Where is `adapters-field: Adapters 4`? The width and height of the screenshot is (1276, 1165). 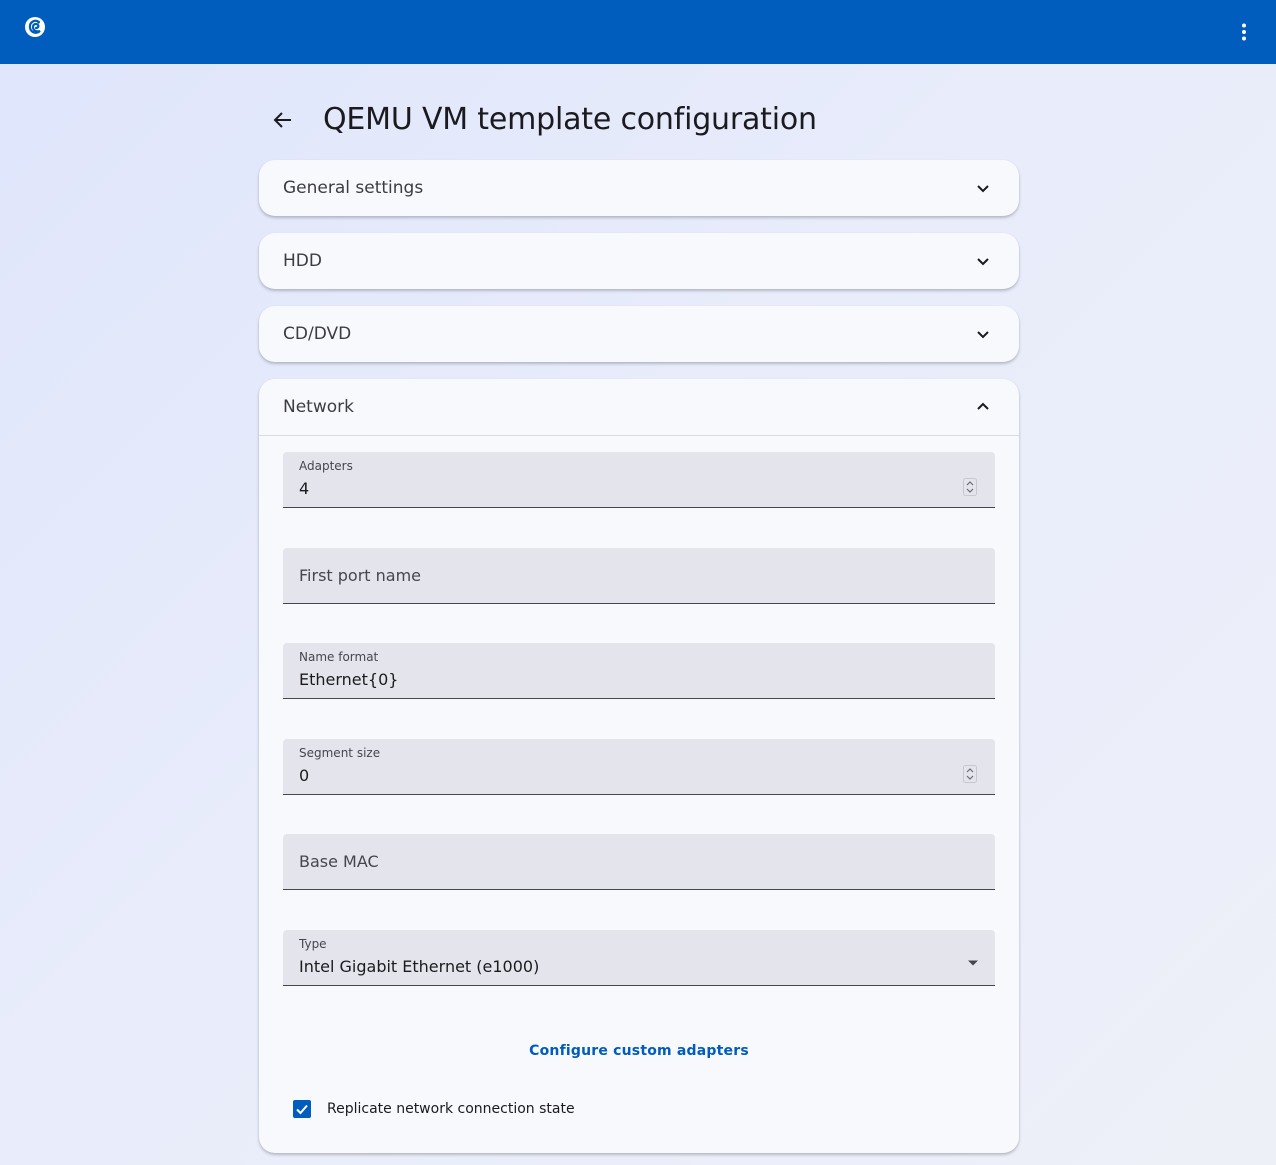 adapters-field: Adapters 4 is located at coordinates (639, 480).